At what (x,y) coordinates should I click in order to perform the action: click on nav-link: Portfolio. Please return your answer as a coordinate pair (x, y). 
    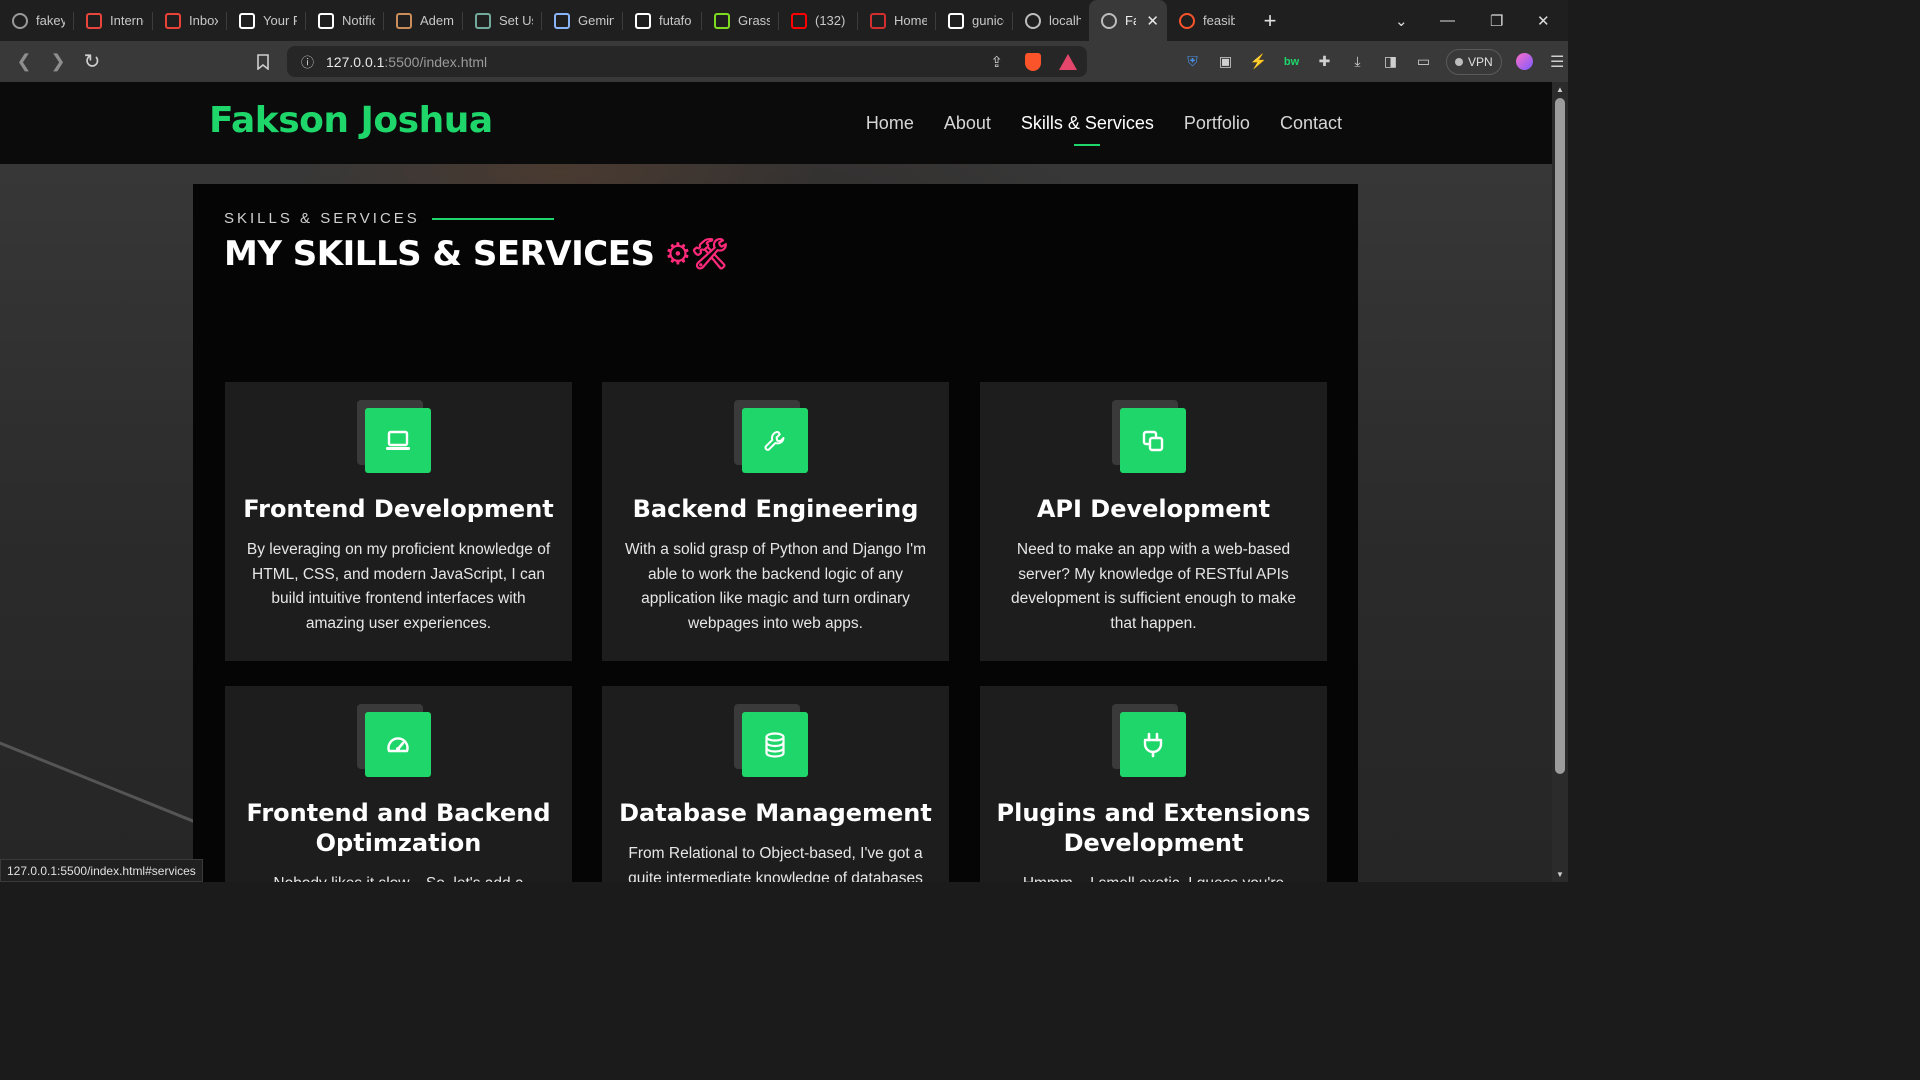
    Looking at the image, I should click on (1217, 123).